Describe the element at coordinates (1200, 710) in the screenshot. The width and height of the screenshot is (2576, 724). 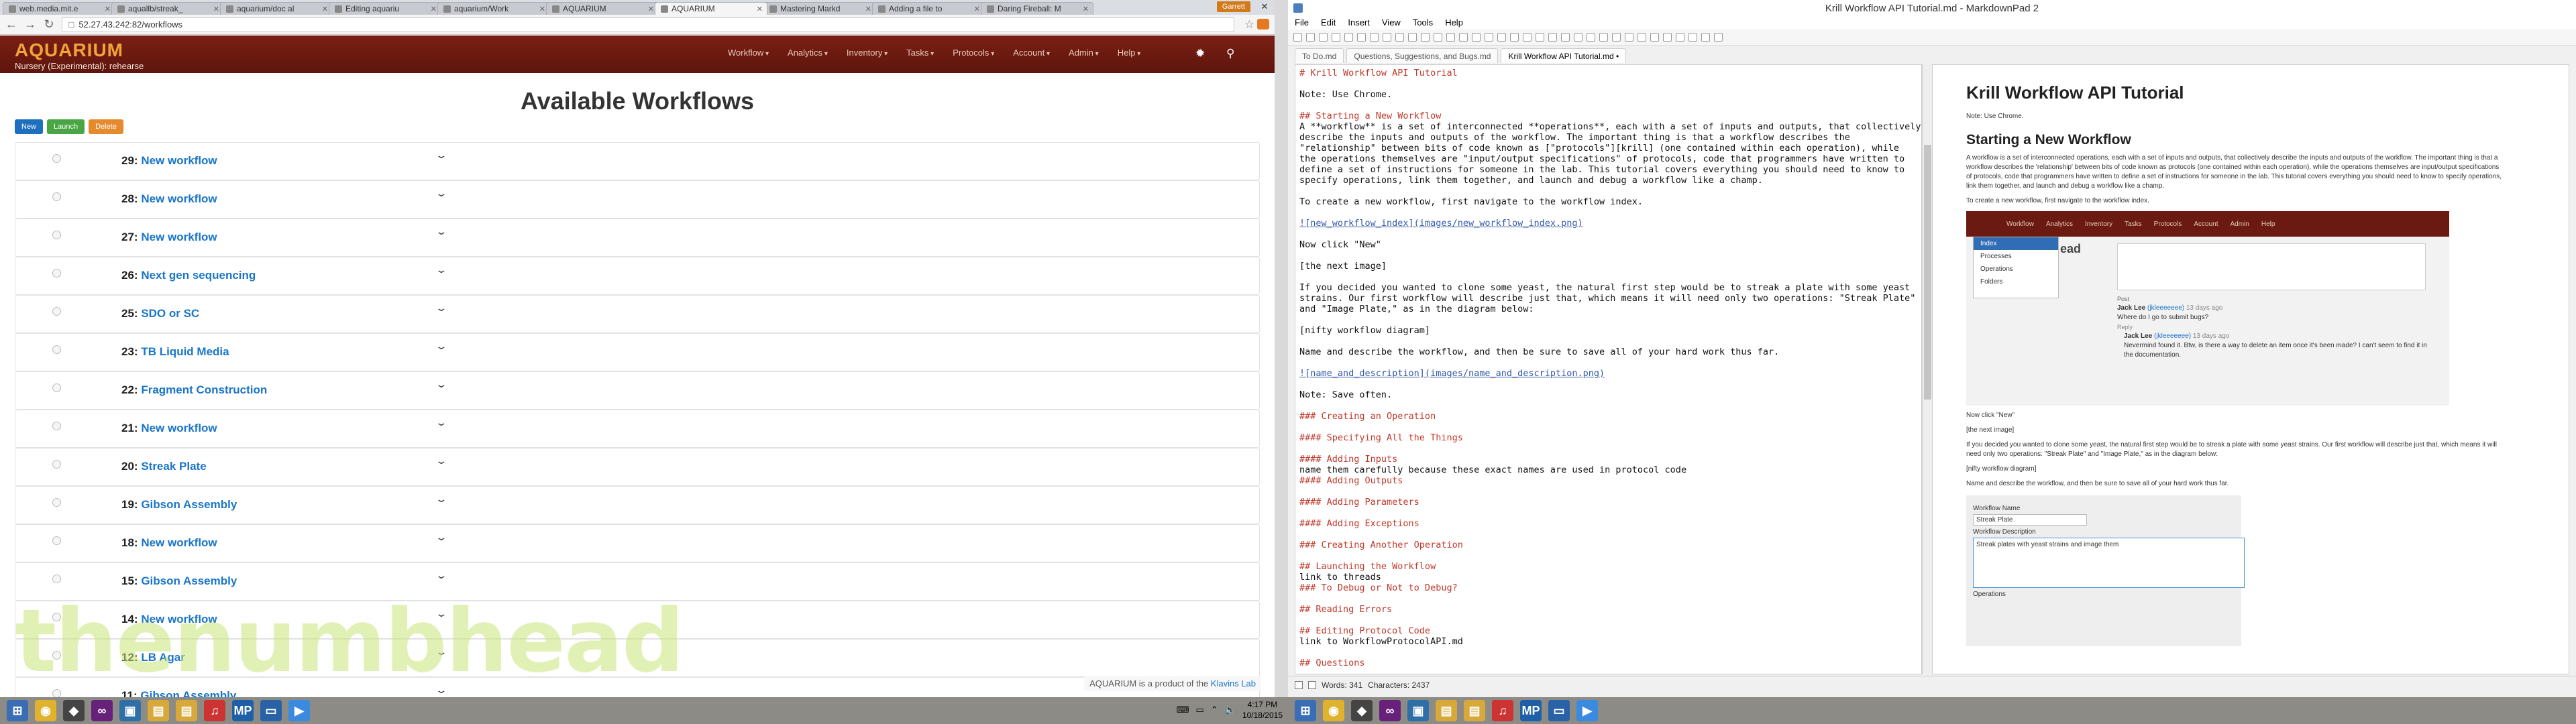
I see `notifications-icon: ▭` at that location.